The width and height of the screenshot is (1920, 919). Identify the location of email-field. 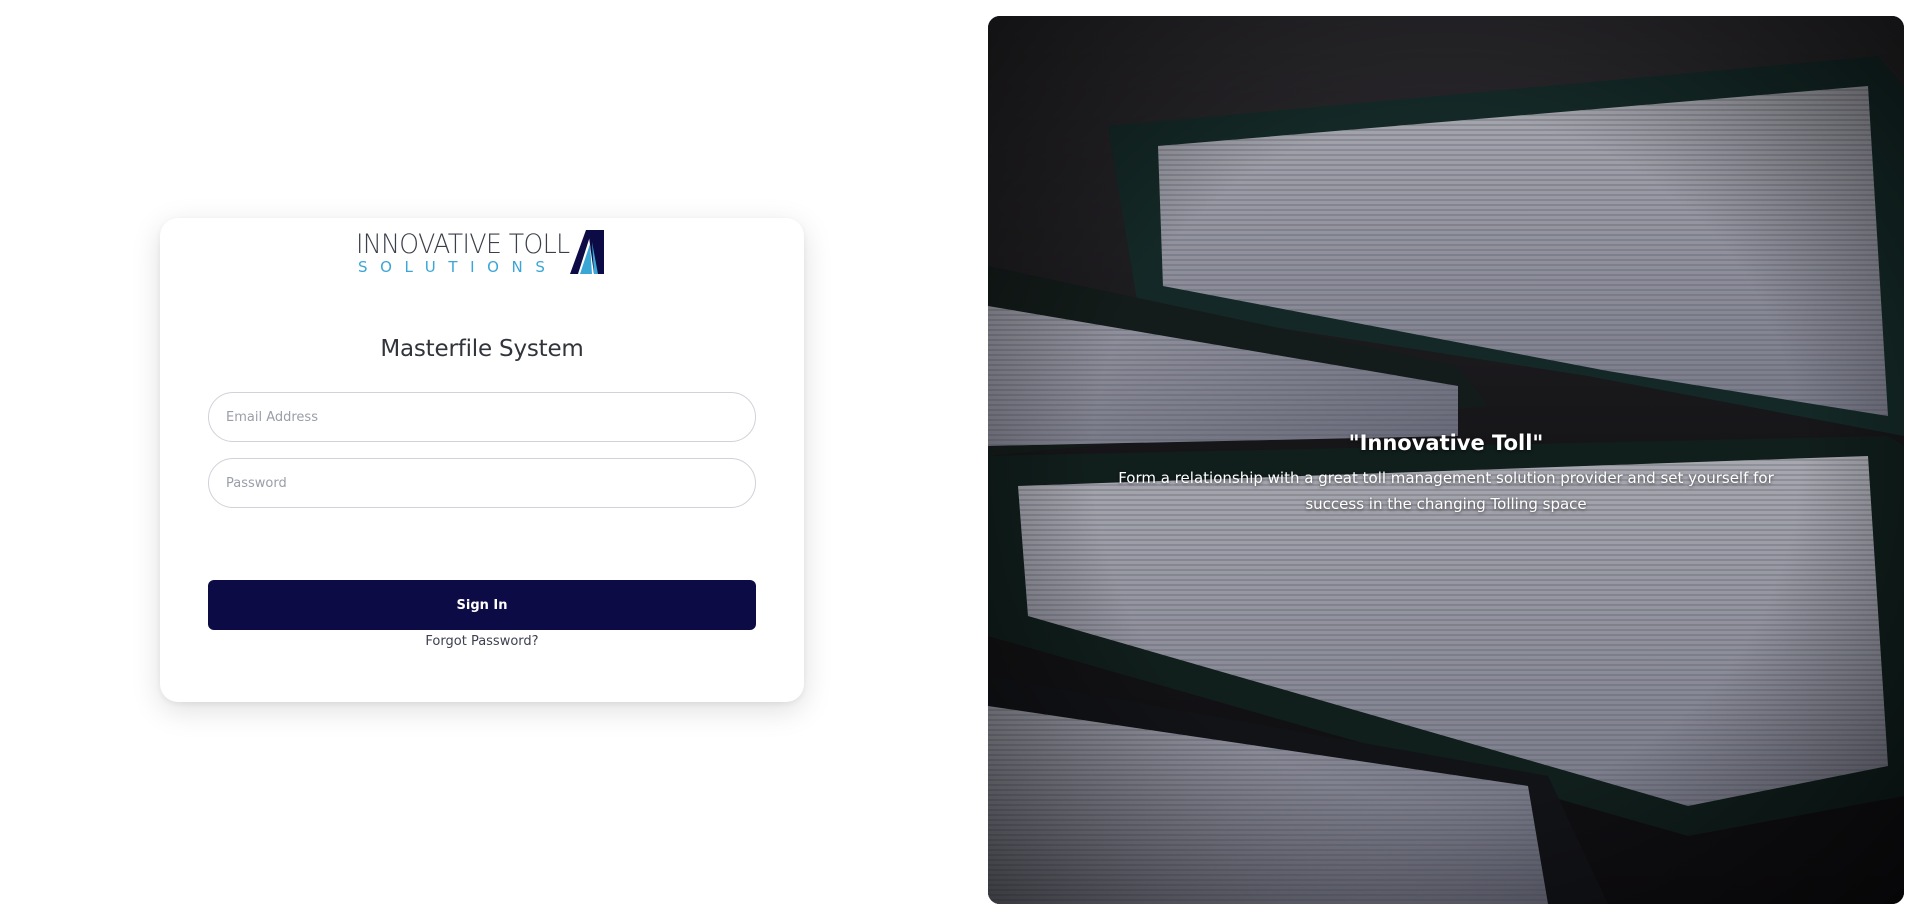
(482, 417).